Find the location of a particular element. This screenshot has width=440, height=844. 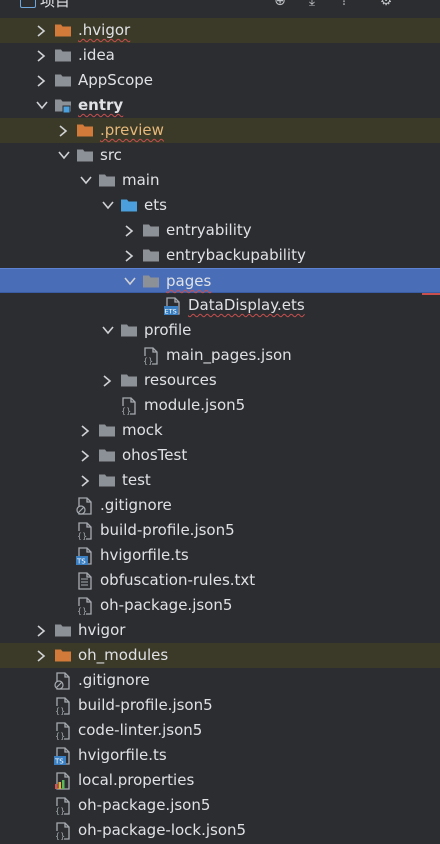

tree-row: AppScope is located at coordinates (220, 80).